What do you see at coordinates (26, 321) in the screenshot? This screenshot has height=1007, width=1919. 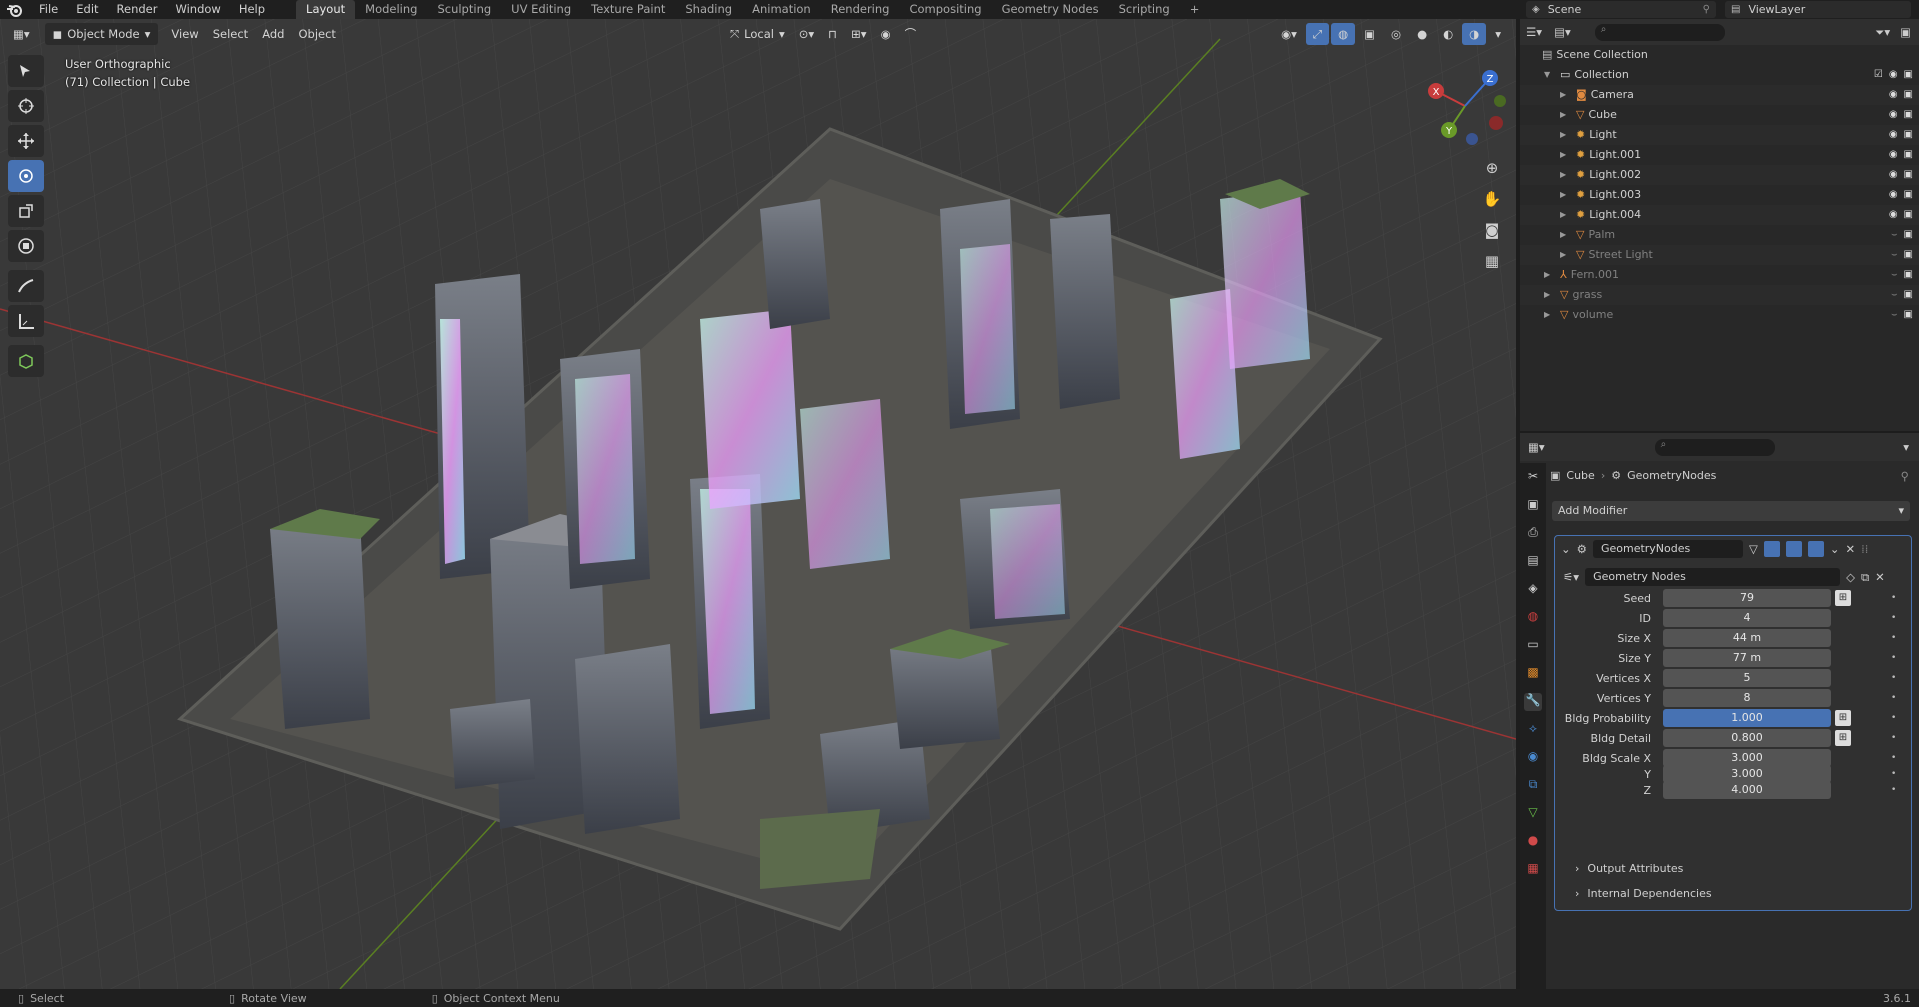 I see `measure-tool-icon` at bounding box center [26, 321].